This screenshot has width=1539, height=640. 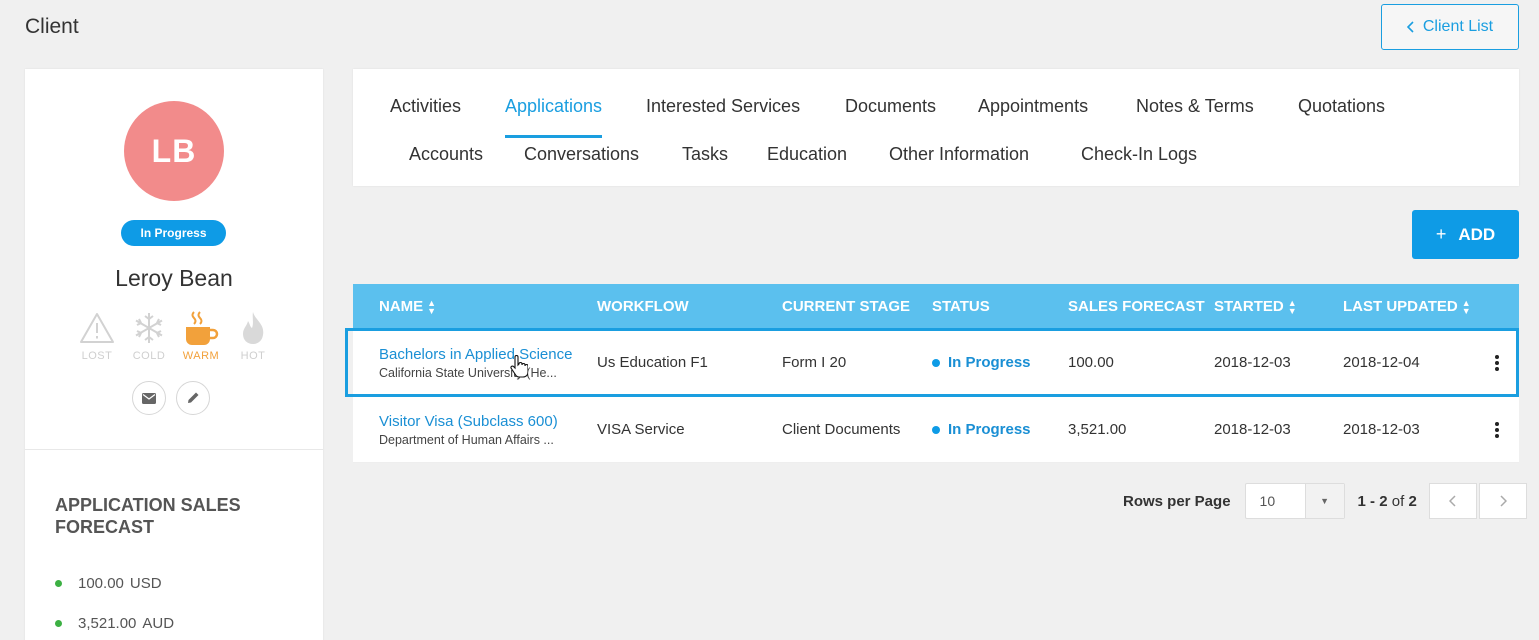 I want to click on chevron-left-icon, so click(x=1452, y=501).